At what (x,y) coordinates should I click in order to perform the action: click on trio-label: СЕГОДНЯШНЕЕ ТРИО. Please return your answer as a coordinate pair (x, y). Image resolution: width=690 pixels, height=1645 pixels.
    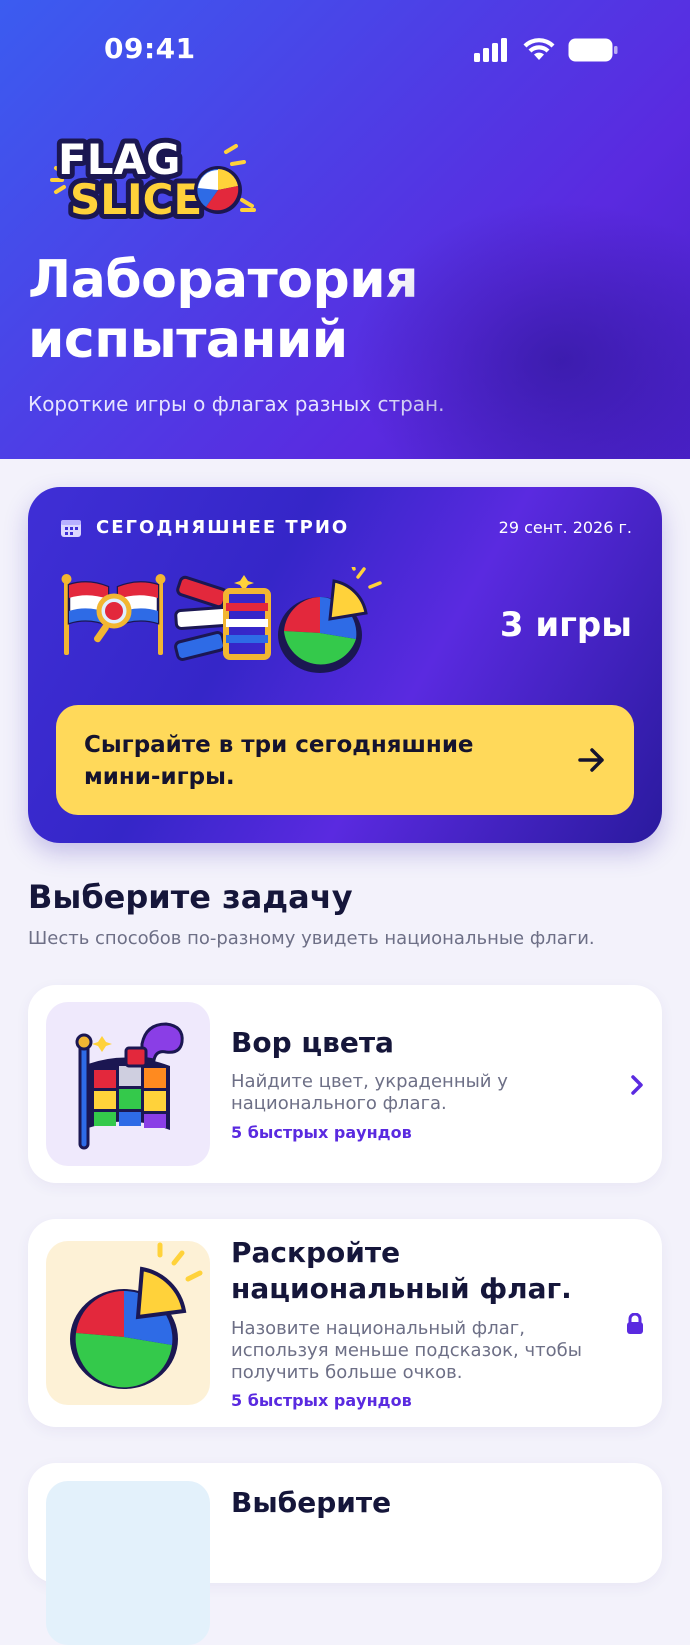
    Looking at the image, I should click on (223, 527).